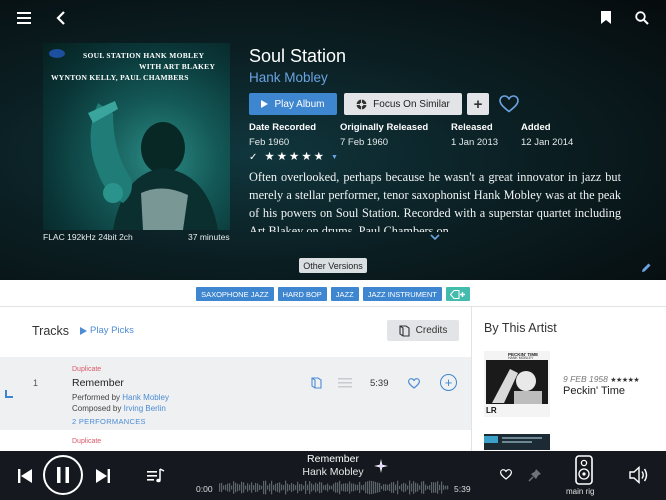 This screenshot has height=500, width=666. I want to click on book-icon, so click(316, 382).